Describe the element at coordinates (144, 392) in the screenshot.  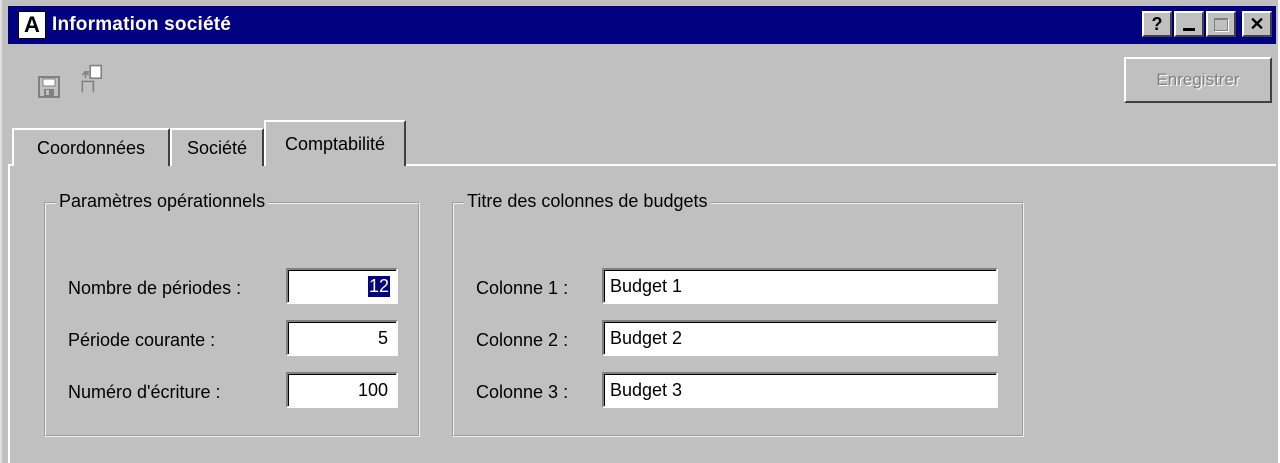
I see `entry-number-label: Numéro d'écriture :` at that location.